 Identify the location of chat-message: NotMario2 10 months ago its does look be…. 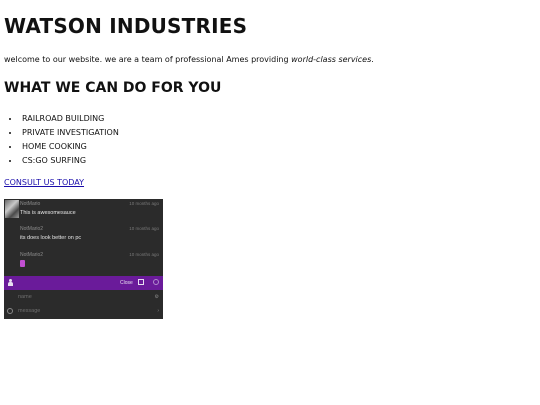
(83, 237).